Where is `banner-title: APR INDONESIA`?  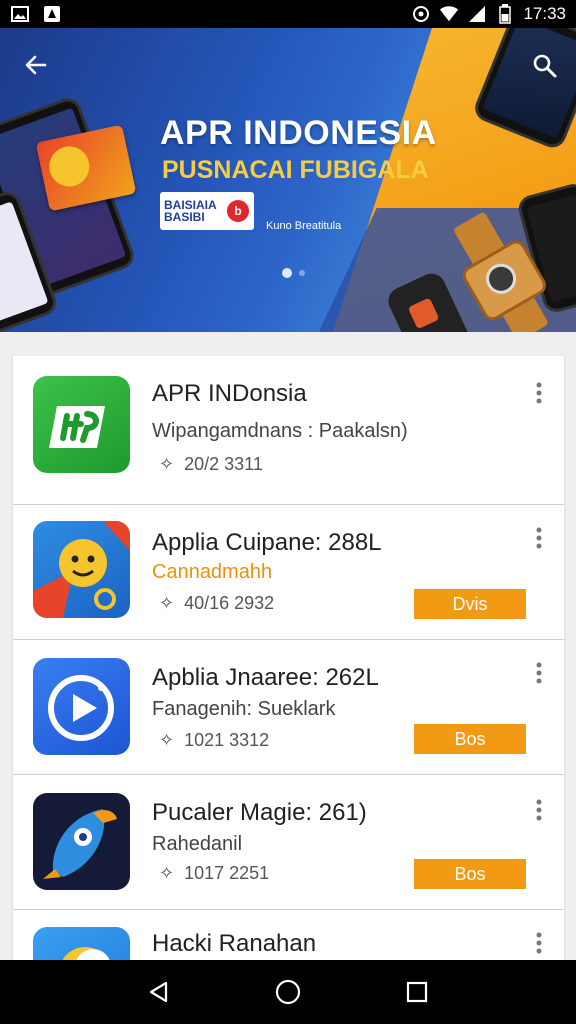 banner-title: APR INDONESIA is located at coordinates (298, 133).